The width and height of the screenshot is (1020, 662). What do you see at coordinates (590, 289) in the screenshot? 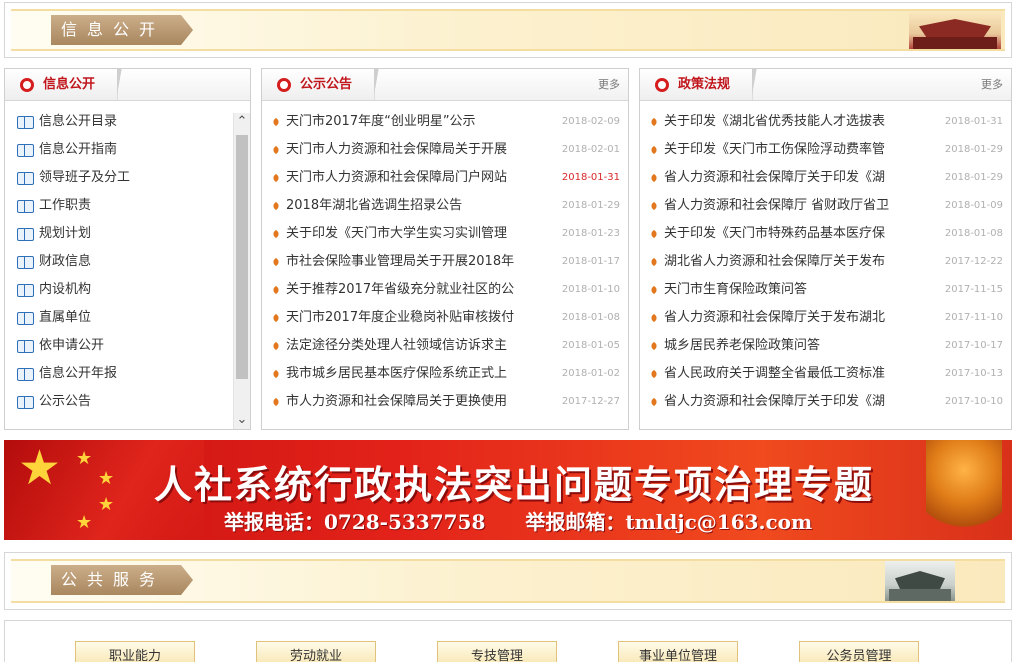
I see `item-date: 2018-01-10` at bounding box center [590, 289].